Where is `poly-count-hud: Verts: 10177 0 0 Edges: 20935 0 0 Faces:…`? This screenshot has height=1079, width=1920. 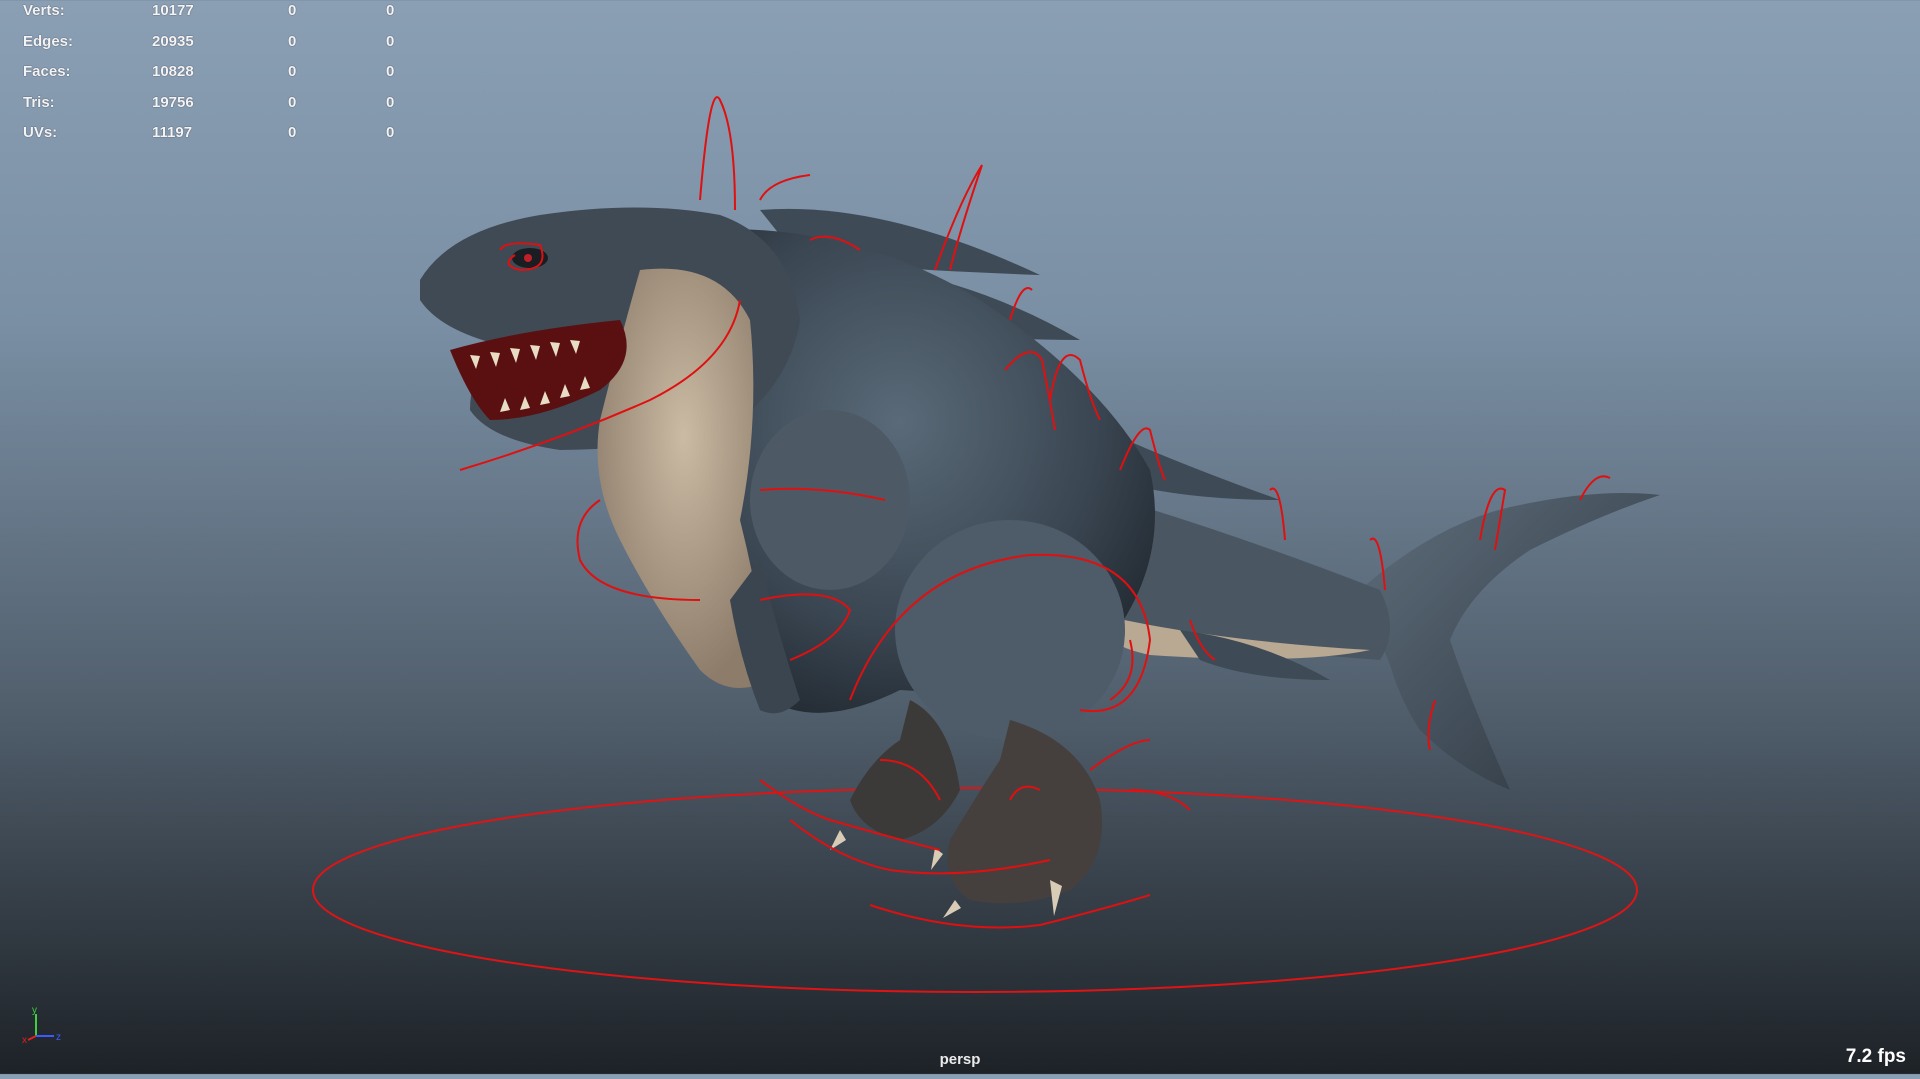
poly-count-hud: Verts: 10177 0 0 Edges: 20935 0 0 Faces:… is located at coordinates (210, 76).